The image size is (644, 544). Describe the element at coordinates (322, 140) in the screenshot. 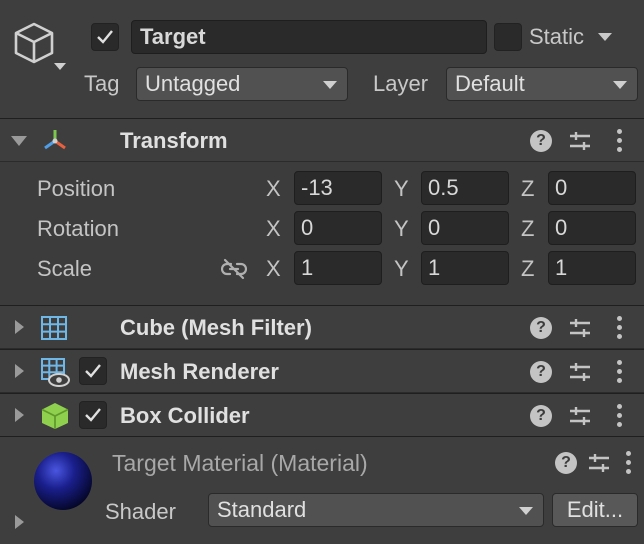

I see `transform-header: Transform ?` at that location.